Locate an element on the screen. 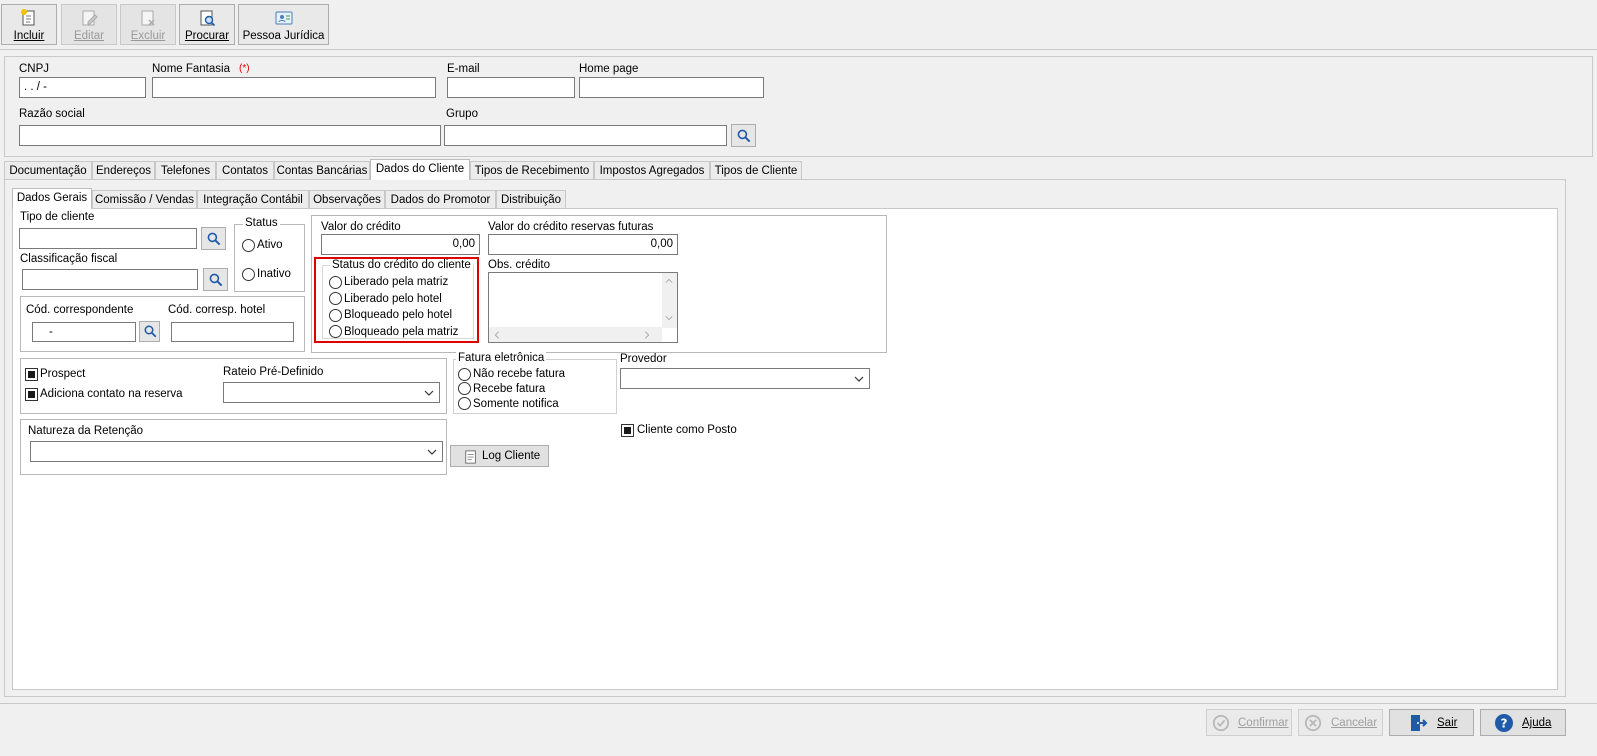  tab-documentacao: Documentação is located at coordinates (48, 170).